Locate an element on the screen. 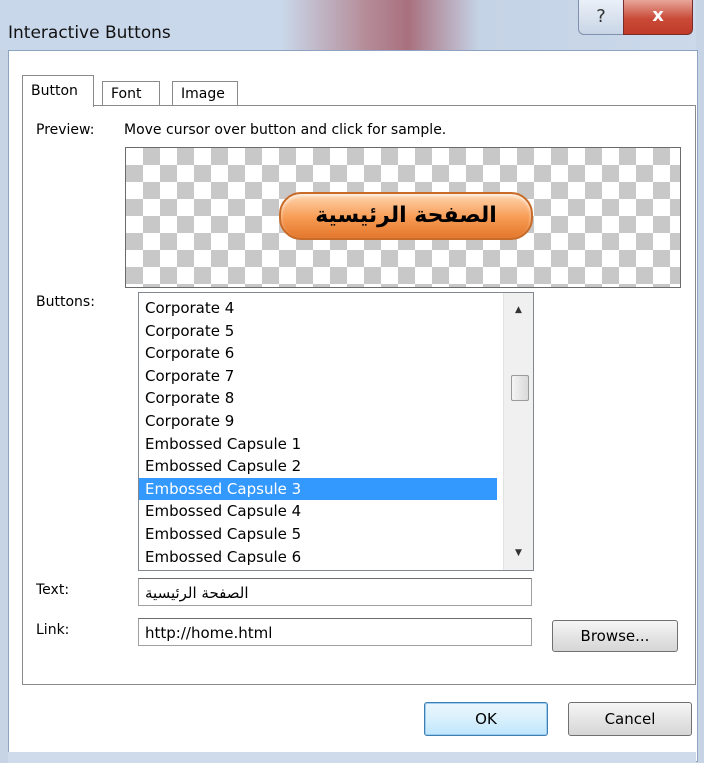 Image resolution: width=704 pixels, height=763 pixels. list-scrollbar: ▲ ▼ is located at coordinates (518, 431).